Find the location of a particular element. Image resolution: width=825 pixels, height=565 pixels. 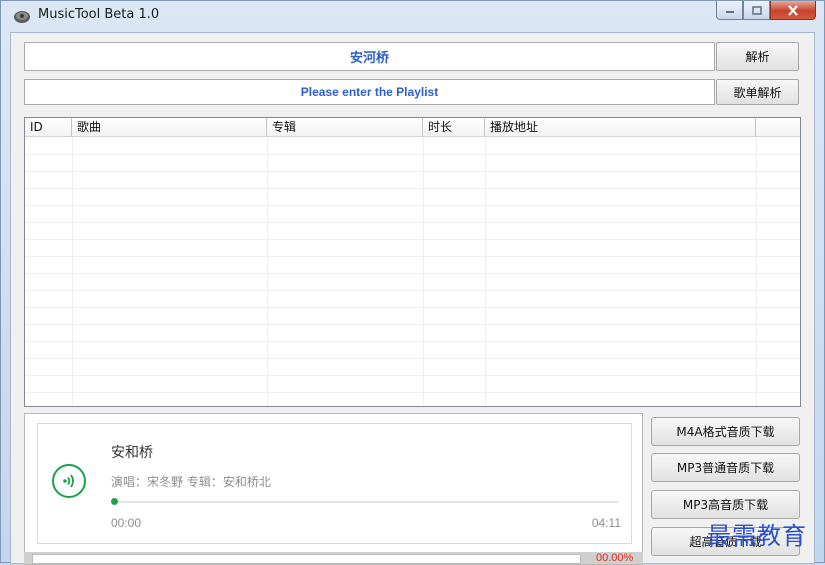

maximize-button is located at coordinates (756, 10).